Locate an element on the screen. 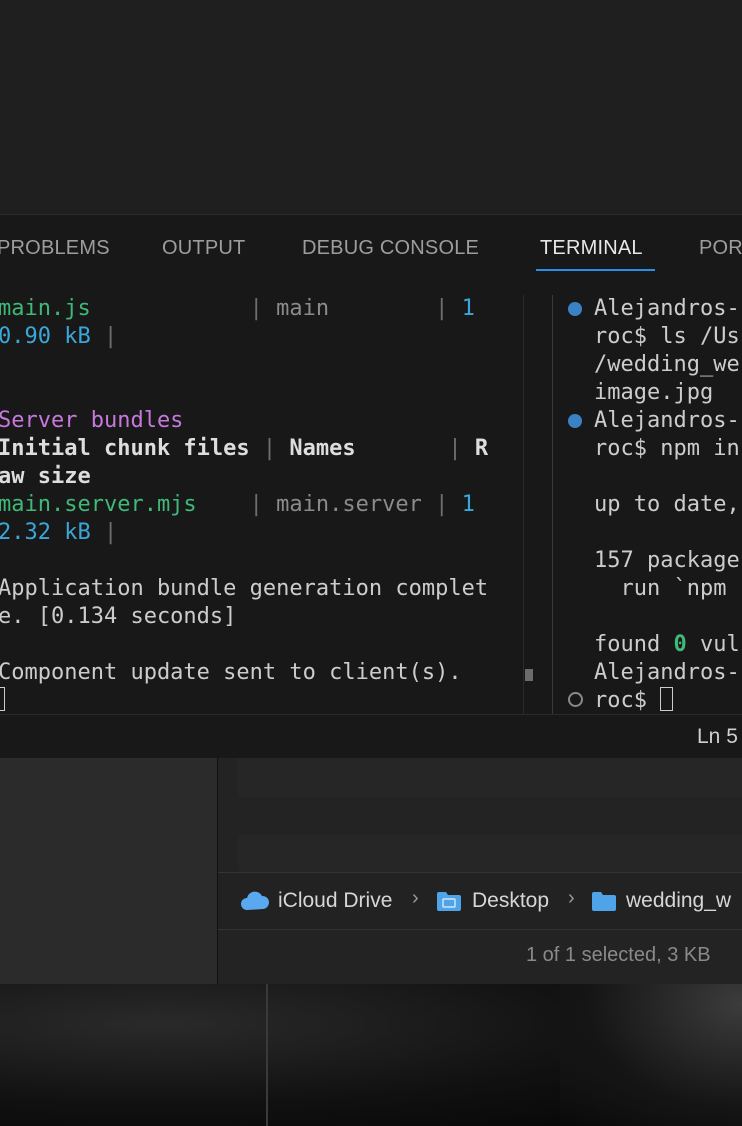  file-main-server: main.server.mjs is located at coordinates (98, 504).